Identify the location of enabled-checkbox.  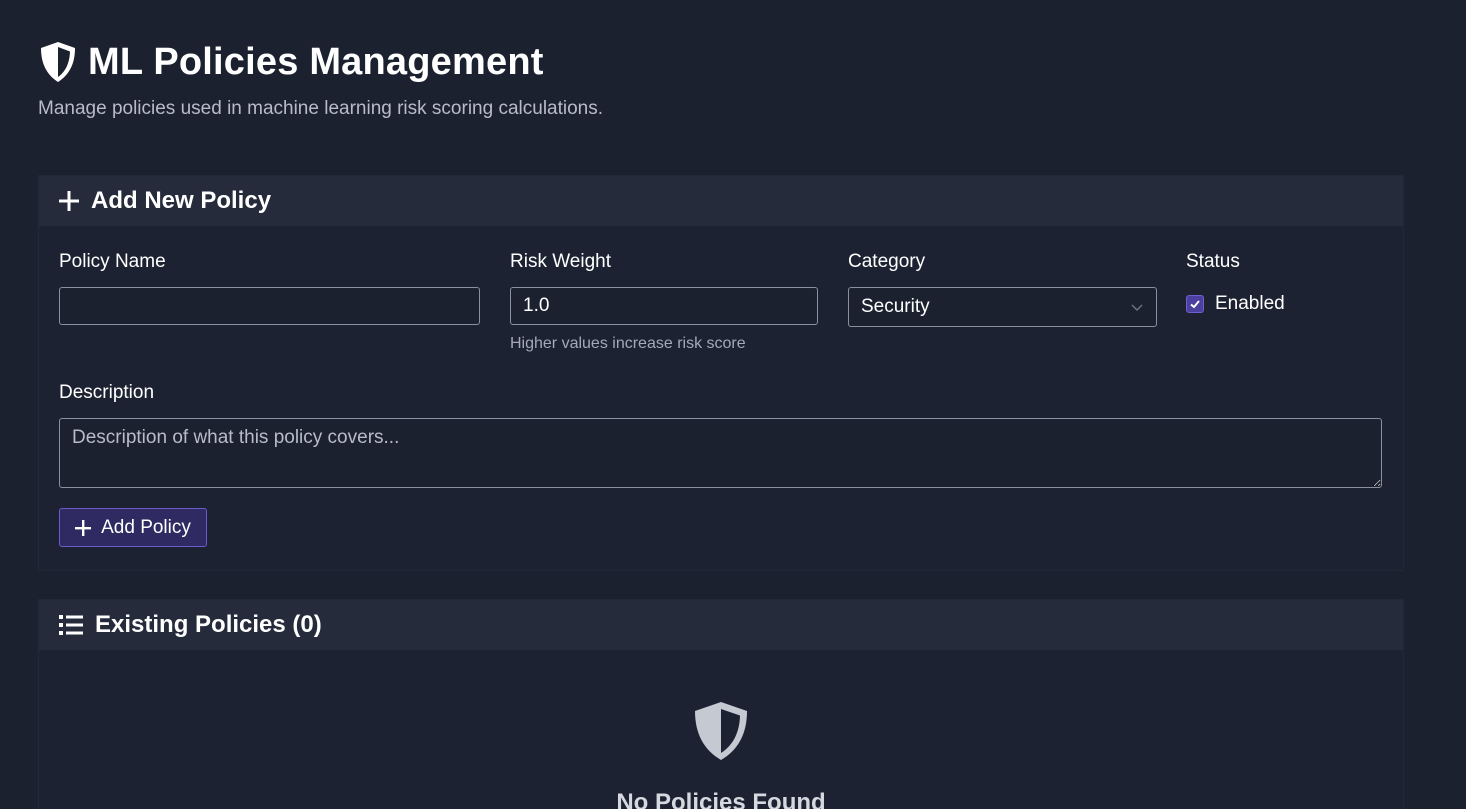
(1195, 304).